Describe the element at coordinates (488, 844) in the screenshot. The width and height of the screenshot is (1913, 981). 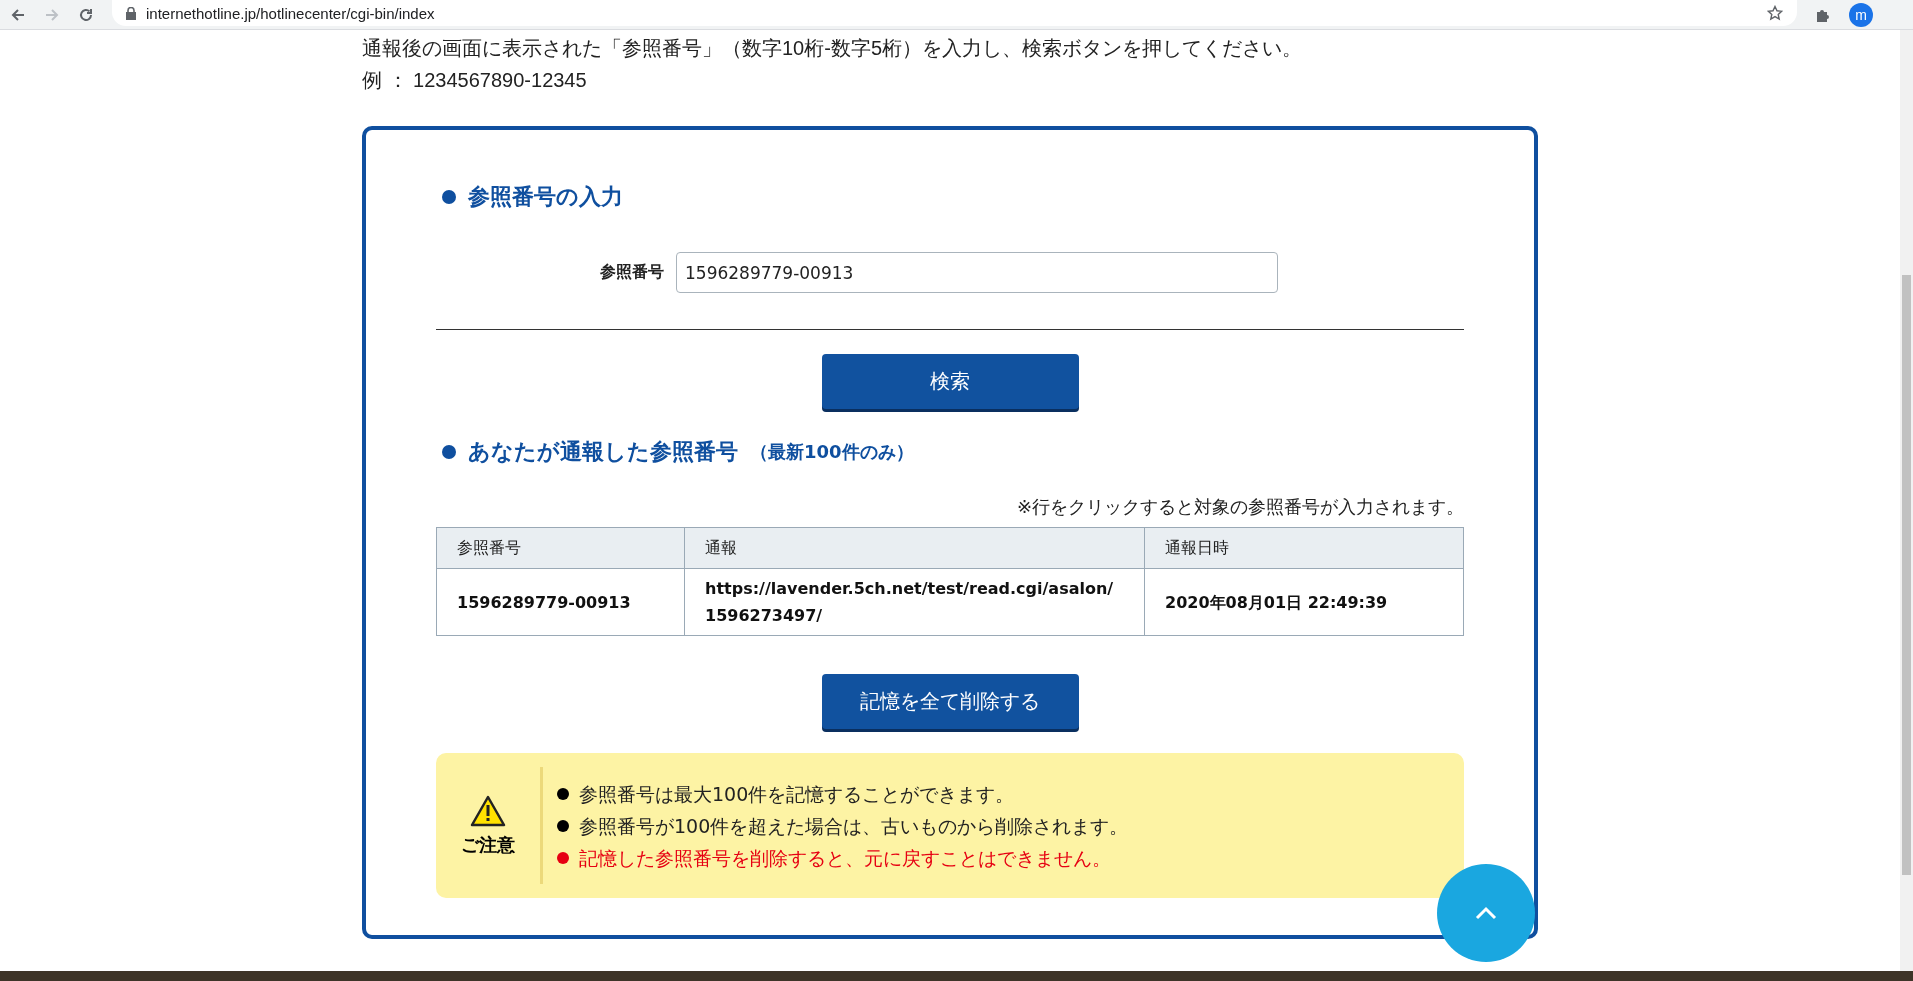
I see `notice-label: ご注意` at that location.